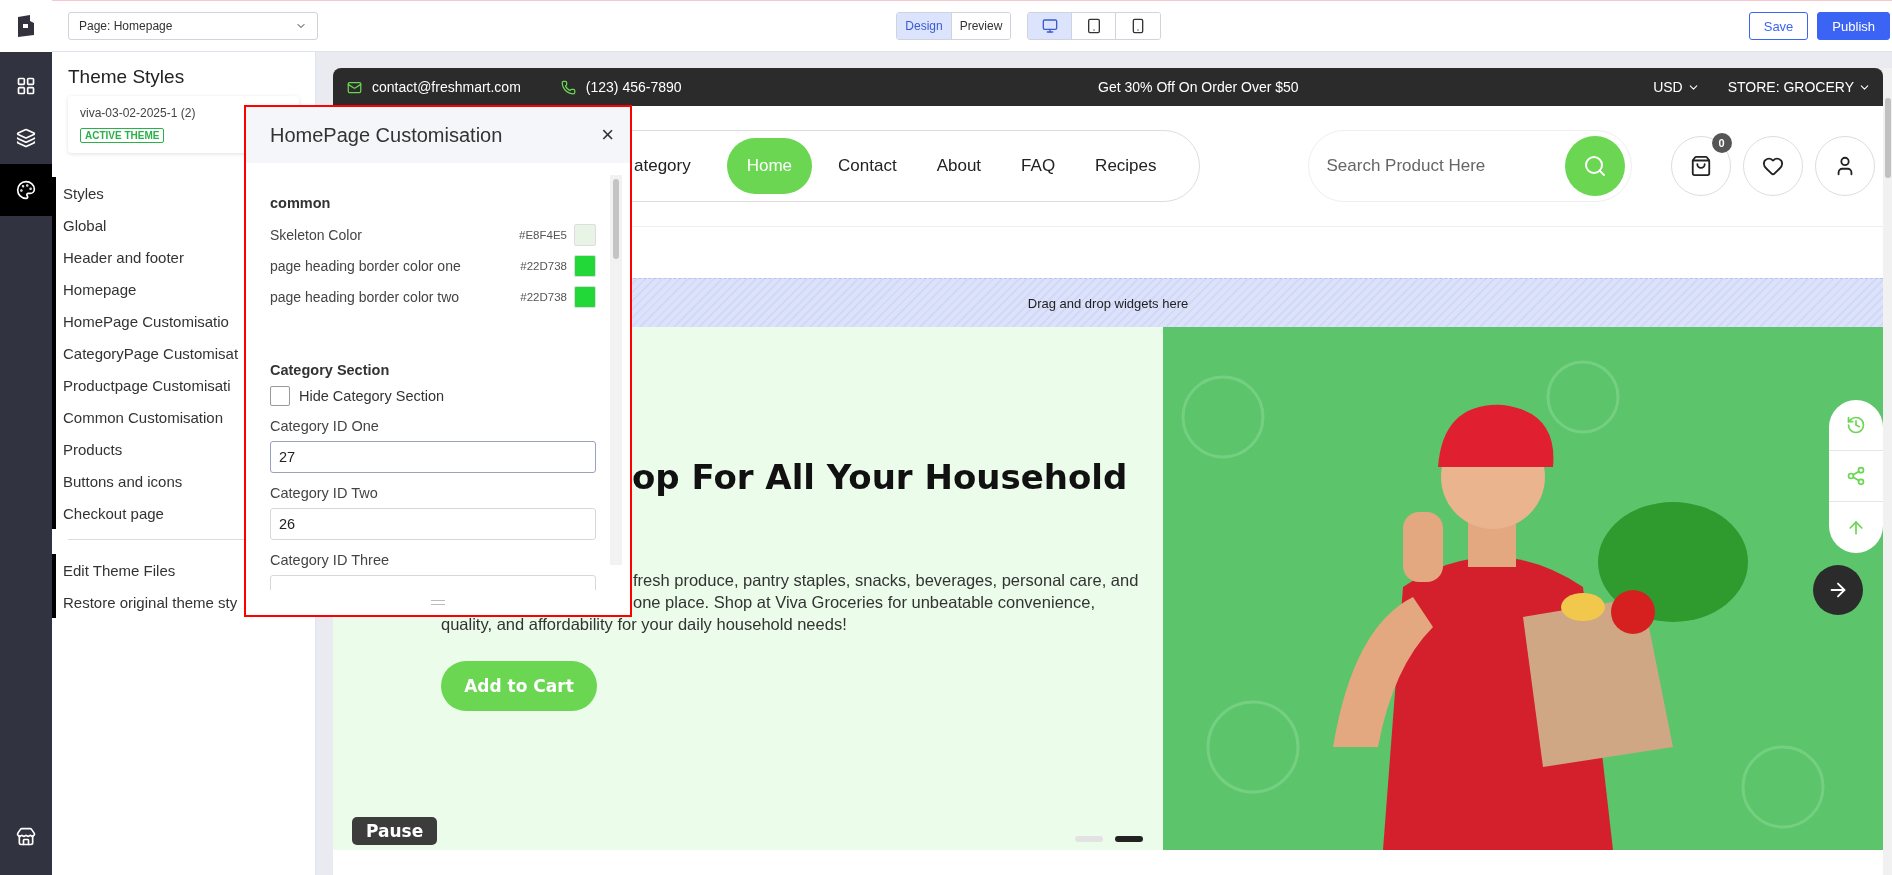 The height and width of the screenshot is (875, 1892). I want to click on setting-label: page heading border color one, so click(366, 265).